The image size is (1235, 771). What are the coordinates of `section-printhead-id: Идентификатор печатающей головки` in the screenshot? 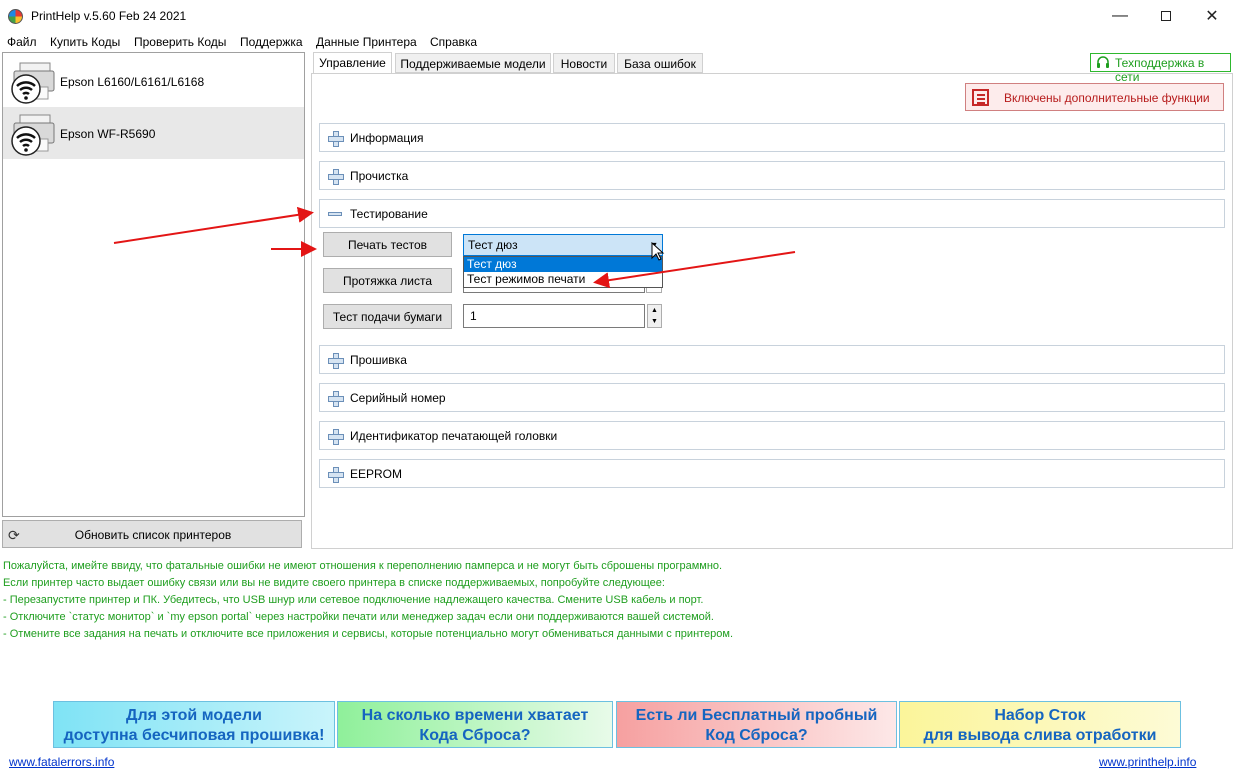 It's located at (772, 435).